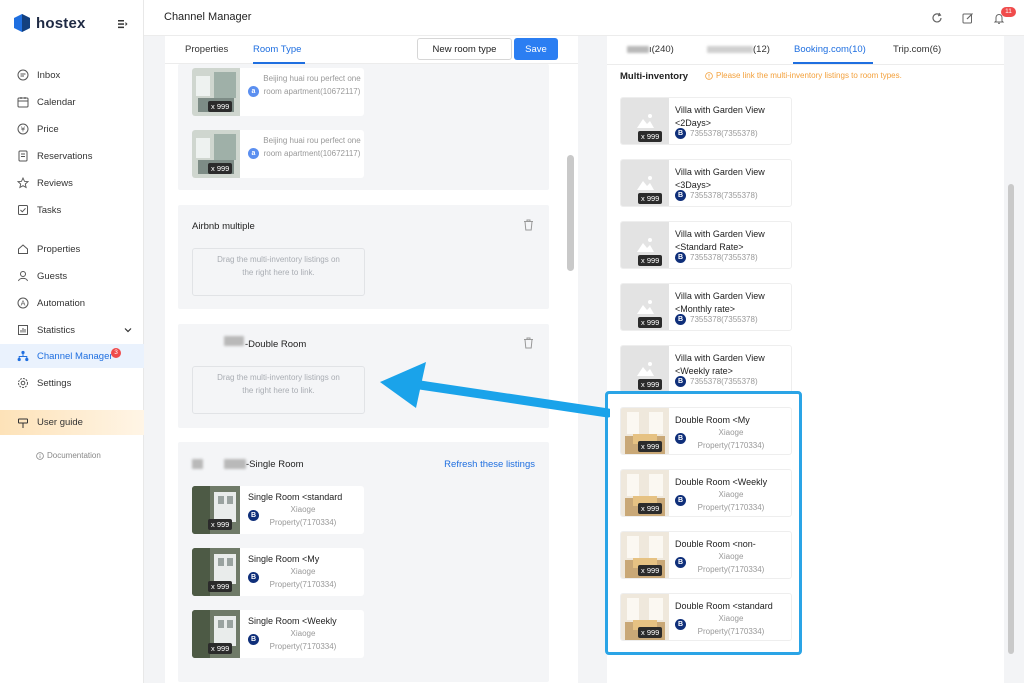 This screenshot has width=1024, height=683. What do you see at coordinates (60, 422) in the screenshot?
I see `user-guide-label: User guide` at bounding box center [60, 422].